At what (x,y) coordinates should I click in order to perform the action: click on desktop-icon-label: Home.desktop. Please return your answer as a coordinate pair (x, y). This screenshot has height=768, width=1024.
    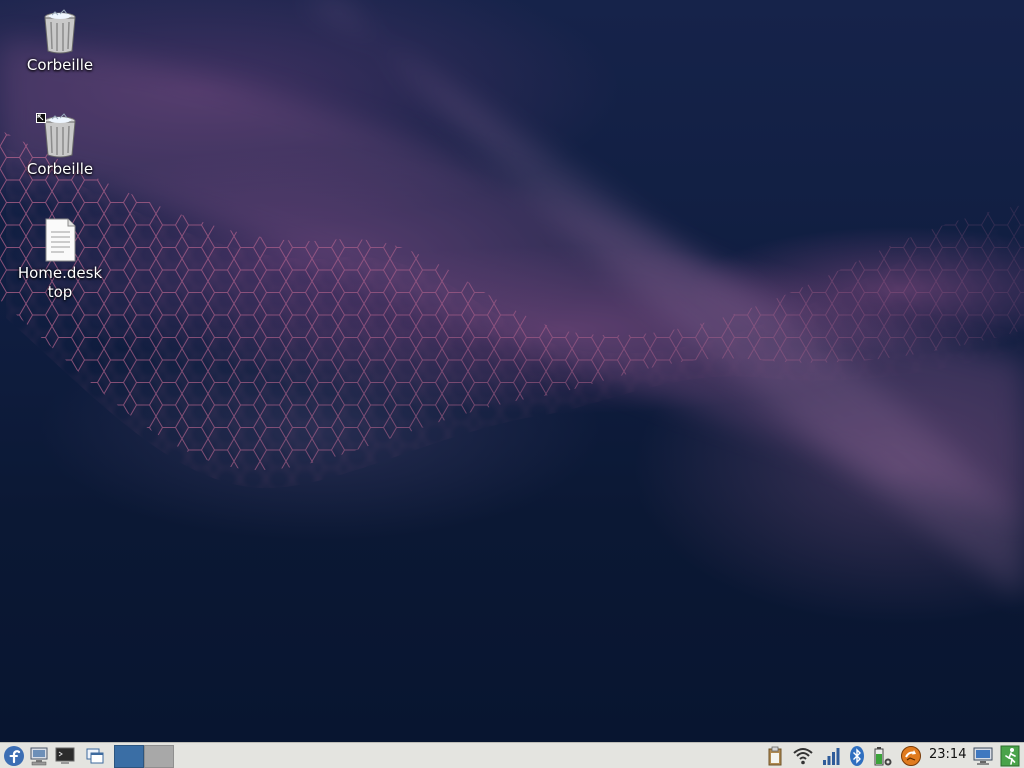
    Looking at the image, I should click on (60, 282).